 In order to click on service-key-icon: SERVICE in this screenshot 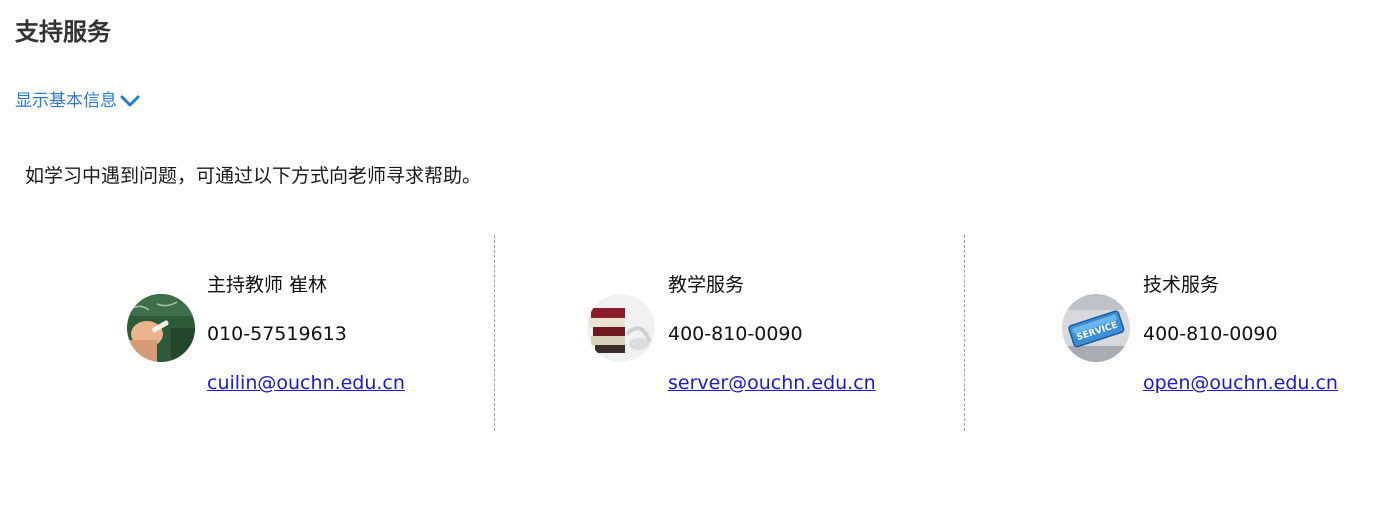, I will do `click(1096, 328)`.